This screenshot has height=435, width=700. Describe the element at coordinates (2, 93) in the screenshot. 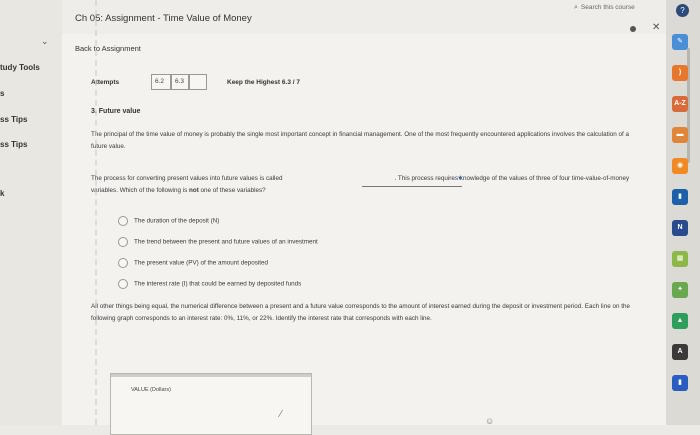

I see `sidebar-item-2: s` at that location.